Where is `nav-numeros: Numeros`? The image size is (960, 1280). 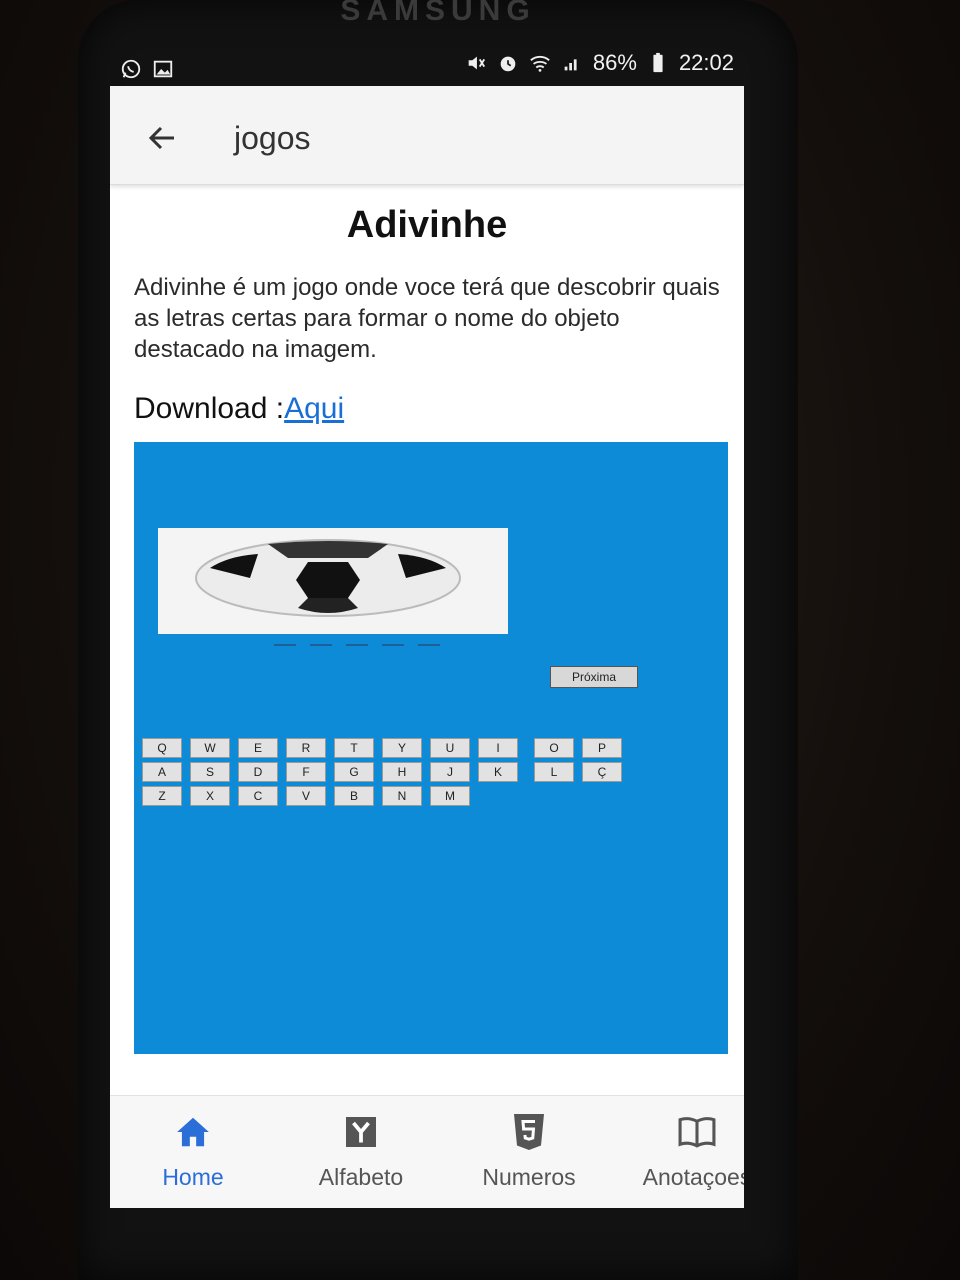
nav-numeros: Numeros is located at coordinates (529, 1155).